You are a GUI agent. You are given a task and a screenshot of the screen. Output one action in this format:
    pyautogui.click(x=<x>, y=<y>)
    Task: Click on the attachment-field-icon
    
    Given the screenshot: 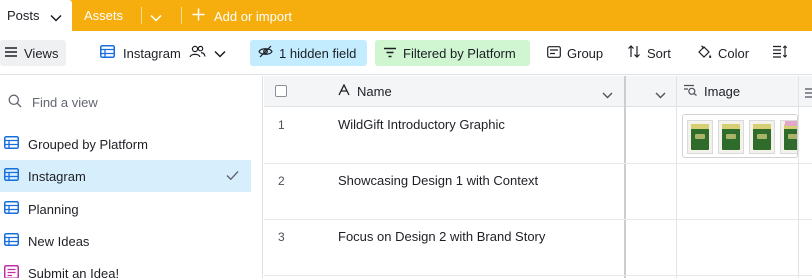 What is the action you would take?
    pyautogui.click(x=690, y=91)
    